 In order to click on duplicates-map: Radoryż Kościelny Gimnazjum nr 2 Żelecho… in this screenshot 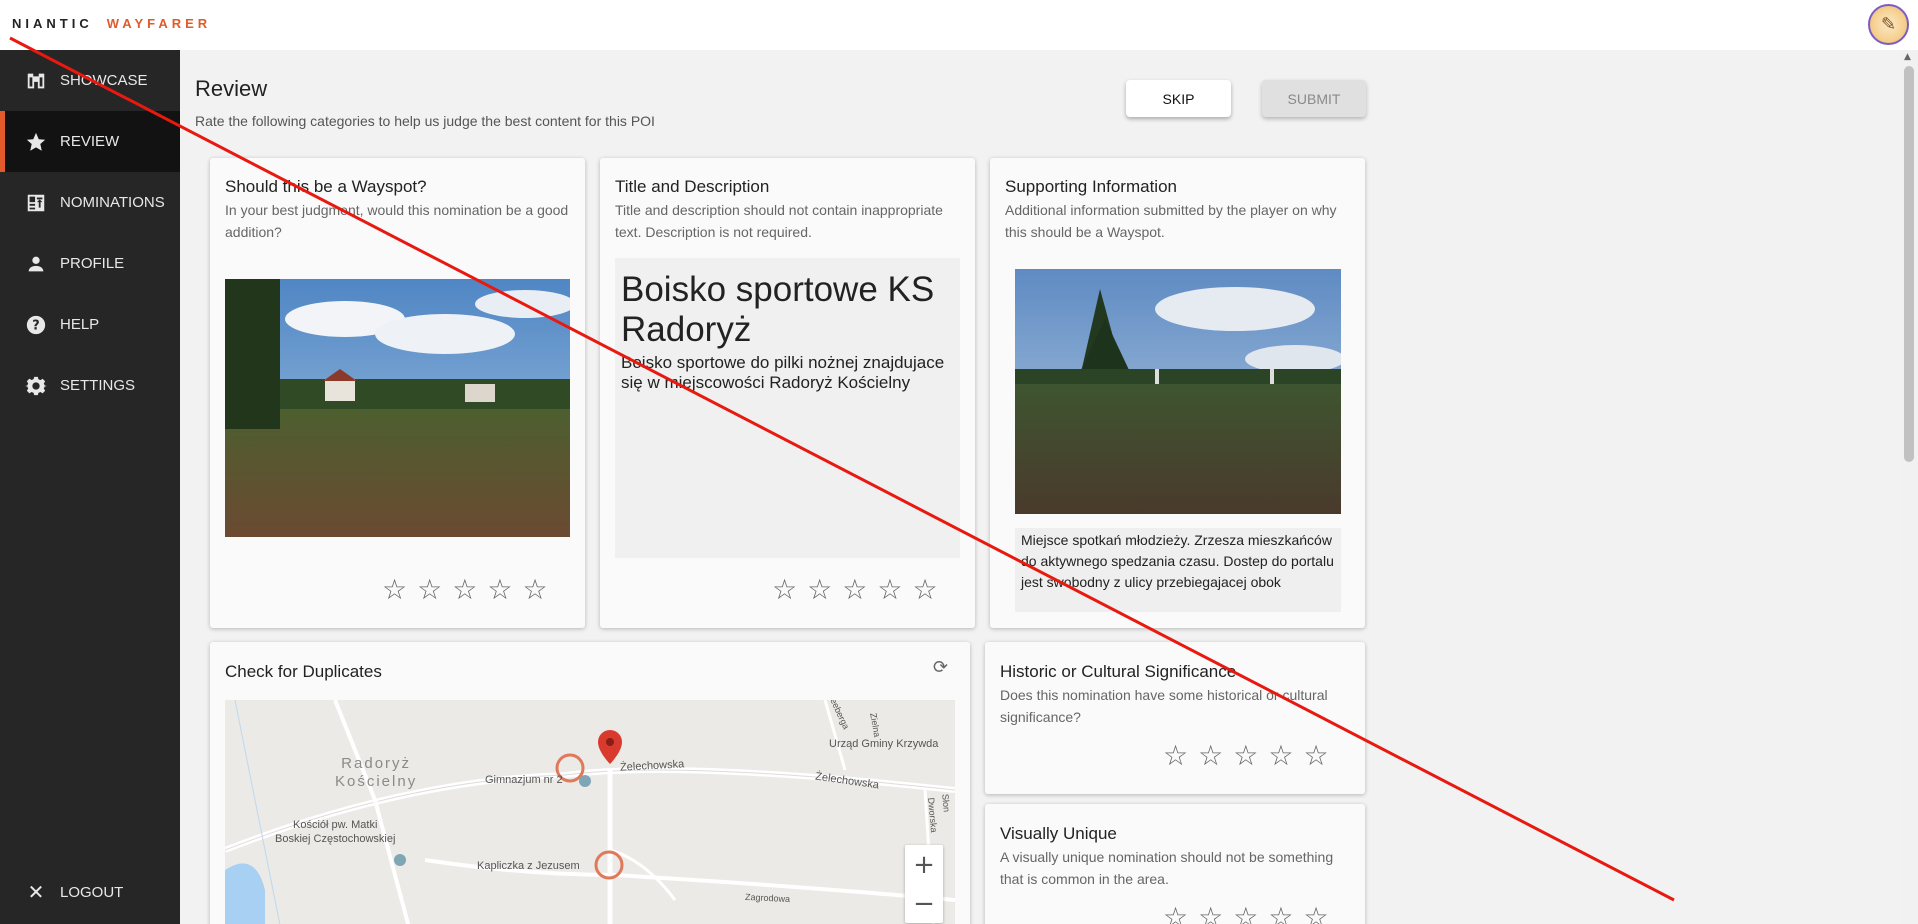, I will do `click(590, 812)`.